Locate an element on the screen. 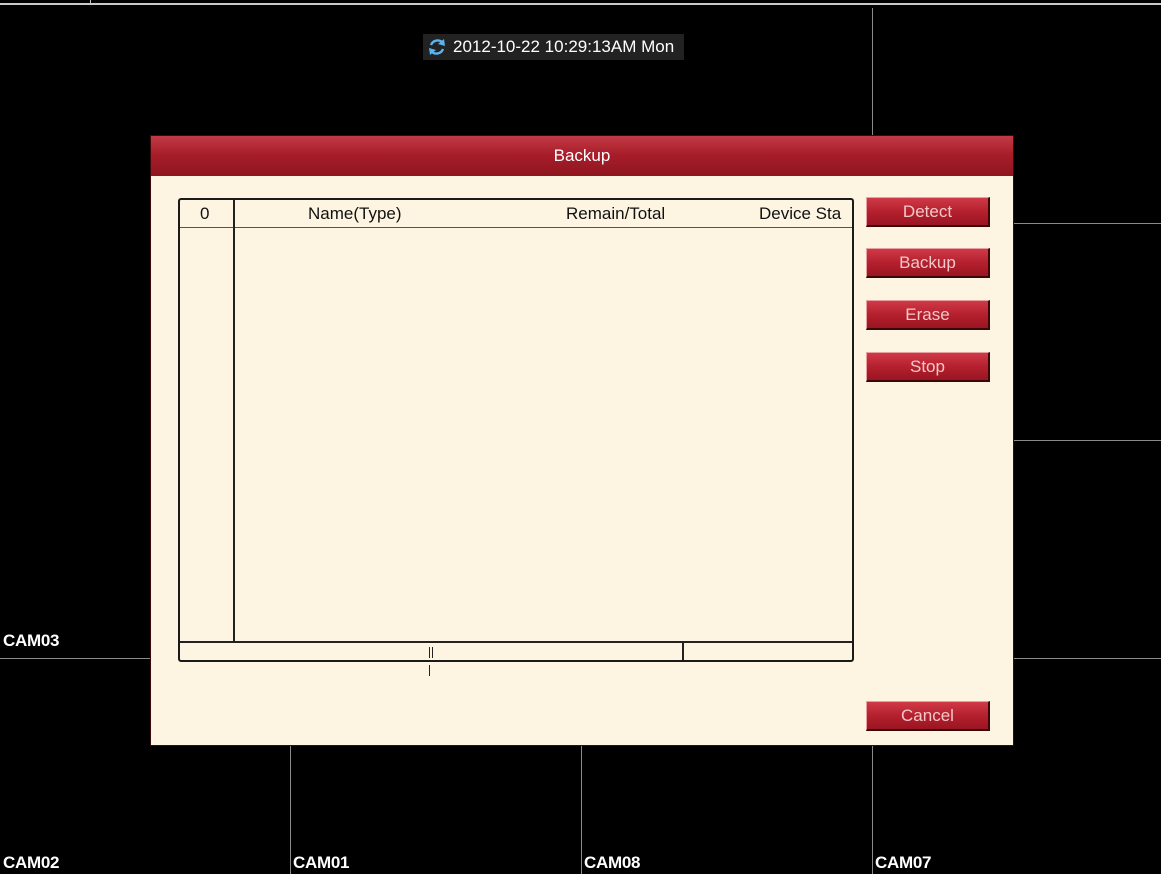 This screenshot has height=874, width=1161. detect-button: Detect is located at coordinates (928, 212).